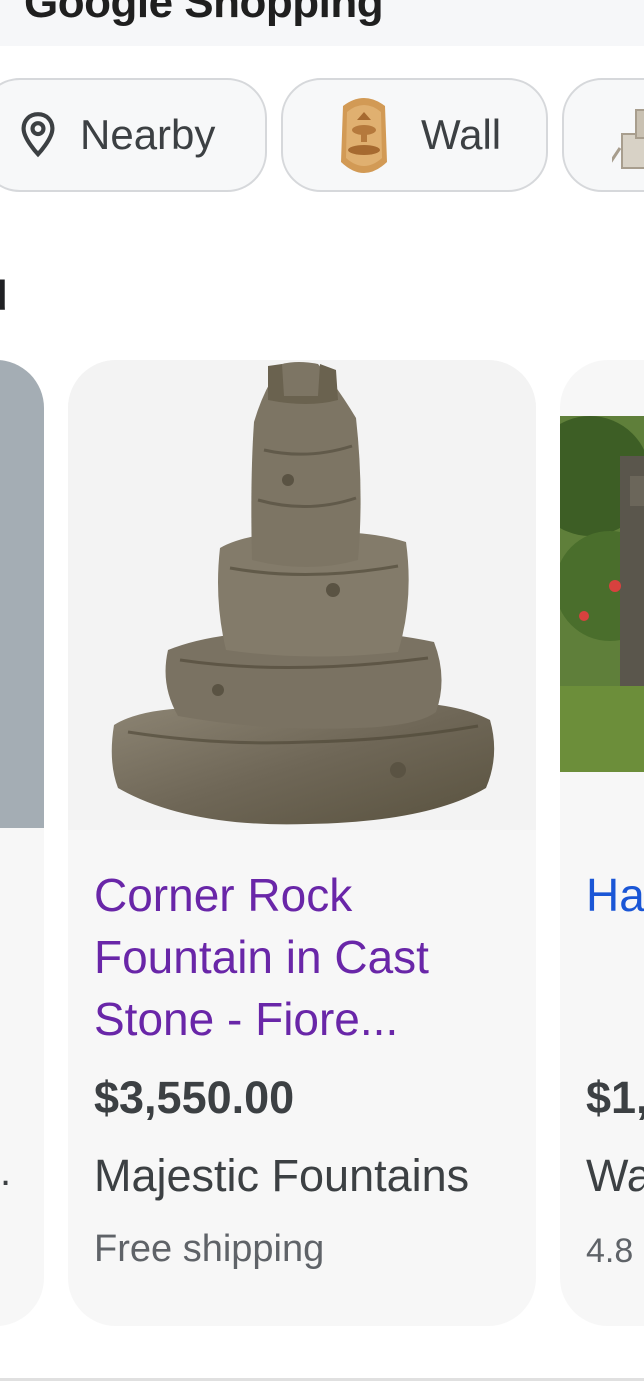  Describe the element at coordinates (4, 296) in the screenshot. I see `section-heading: d` at that location.